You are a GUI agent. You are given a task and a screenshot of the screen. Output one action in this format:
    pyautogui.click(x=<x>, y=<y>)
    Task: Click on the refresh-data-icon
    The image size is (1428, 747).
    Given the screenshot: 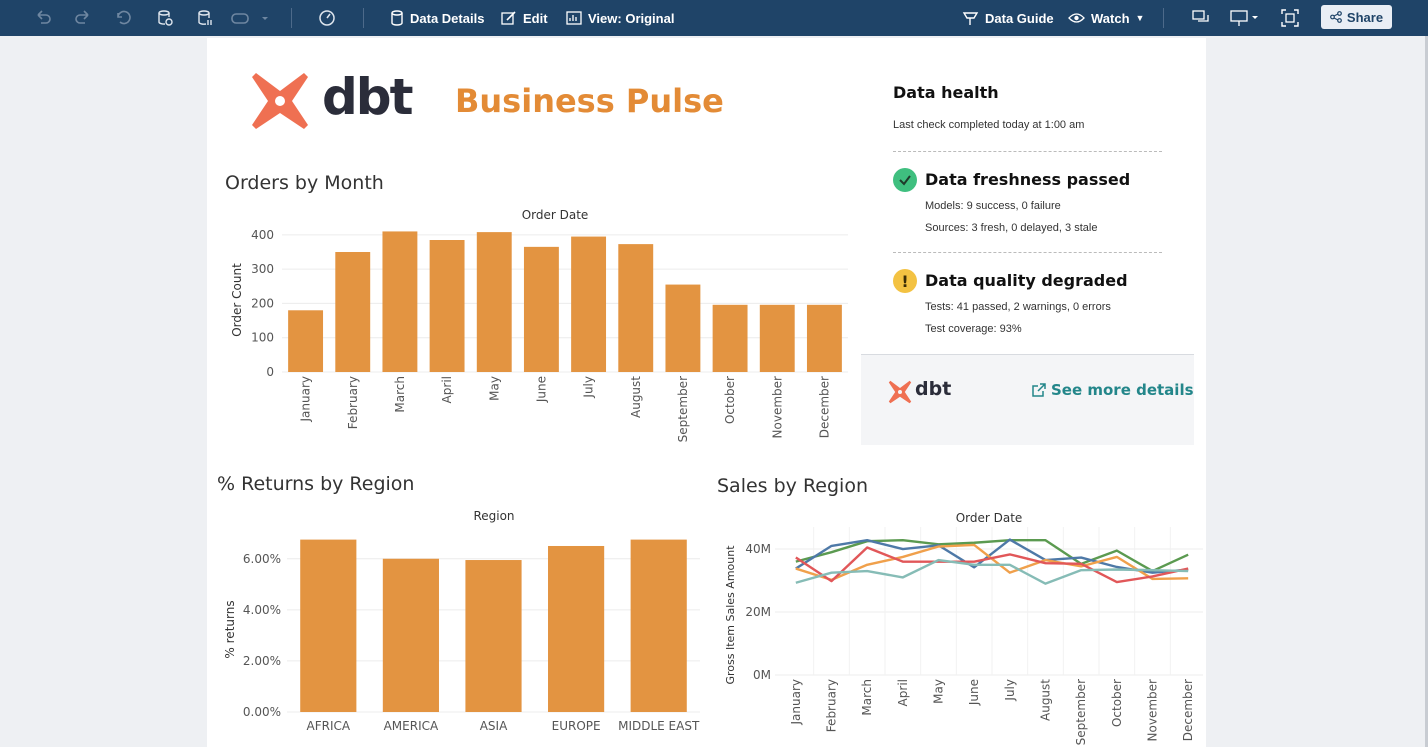 What is the action you would take?
    pyautogui.click(x=165, y=18)
    